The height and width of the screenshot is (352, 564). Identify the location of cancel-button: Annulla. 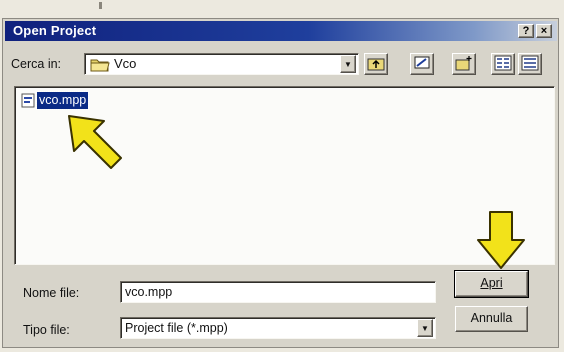
(491, 319).